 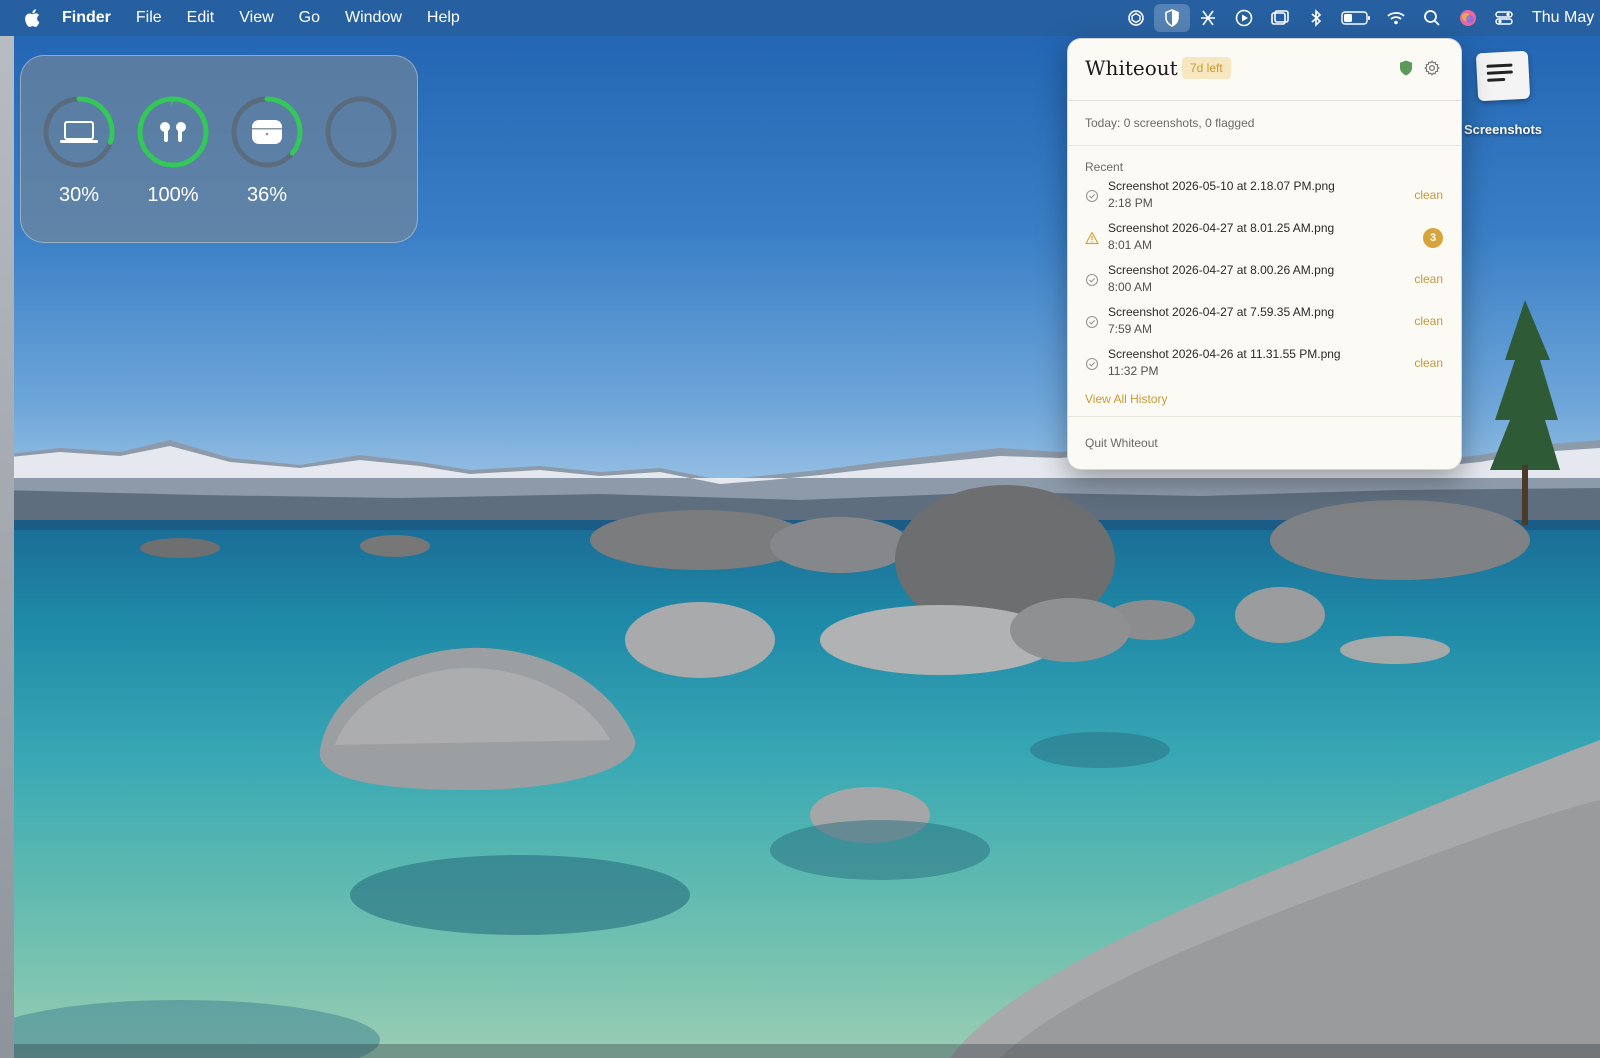 I want to click on shield-icon, so click(x=1406, y=68).